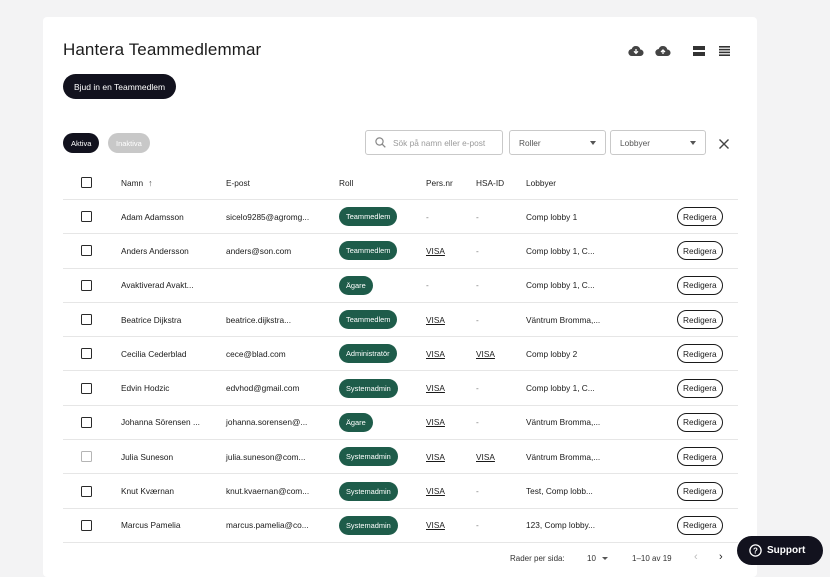 The image size is (830, 577). Describe the element at coordinates (368, 353) in the screenshot. I see `role-cell: Administratör` at that location.